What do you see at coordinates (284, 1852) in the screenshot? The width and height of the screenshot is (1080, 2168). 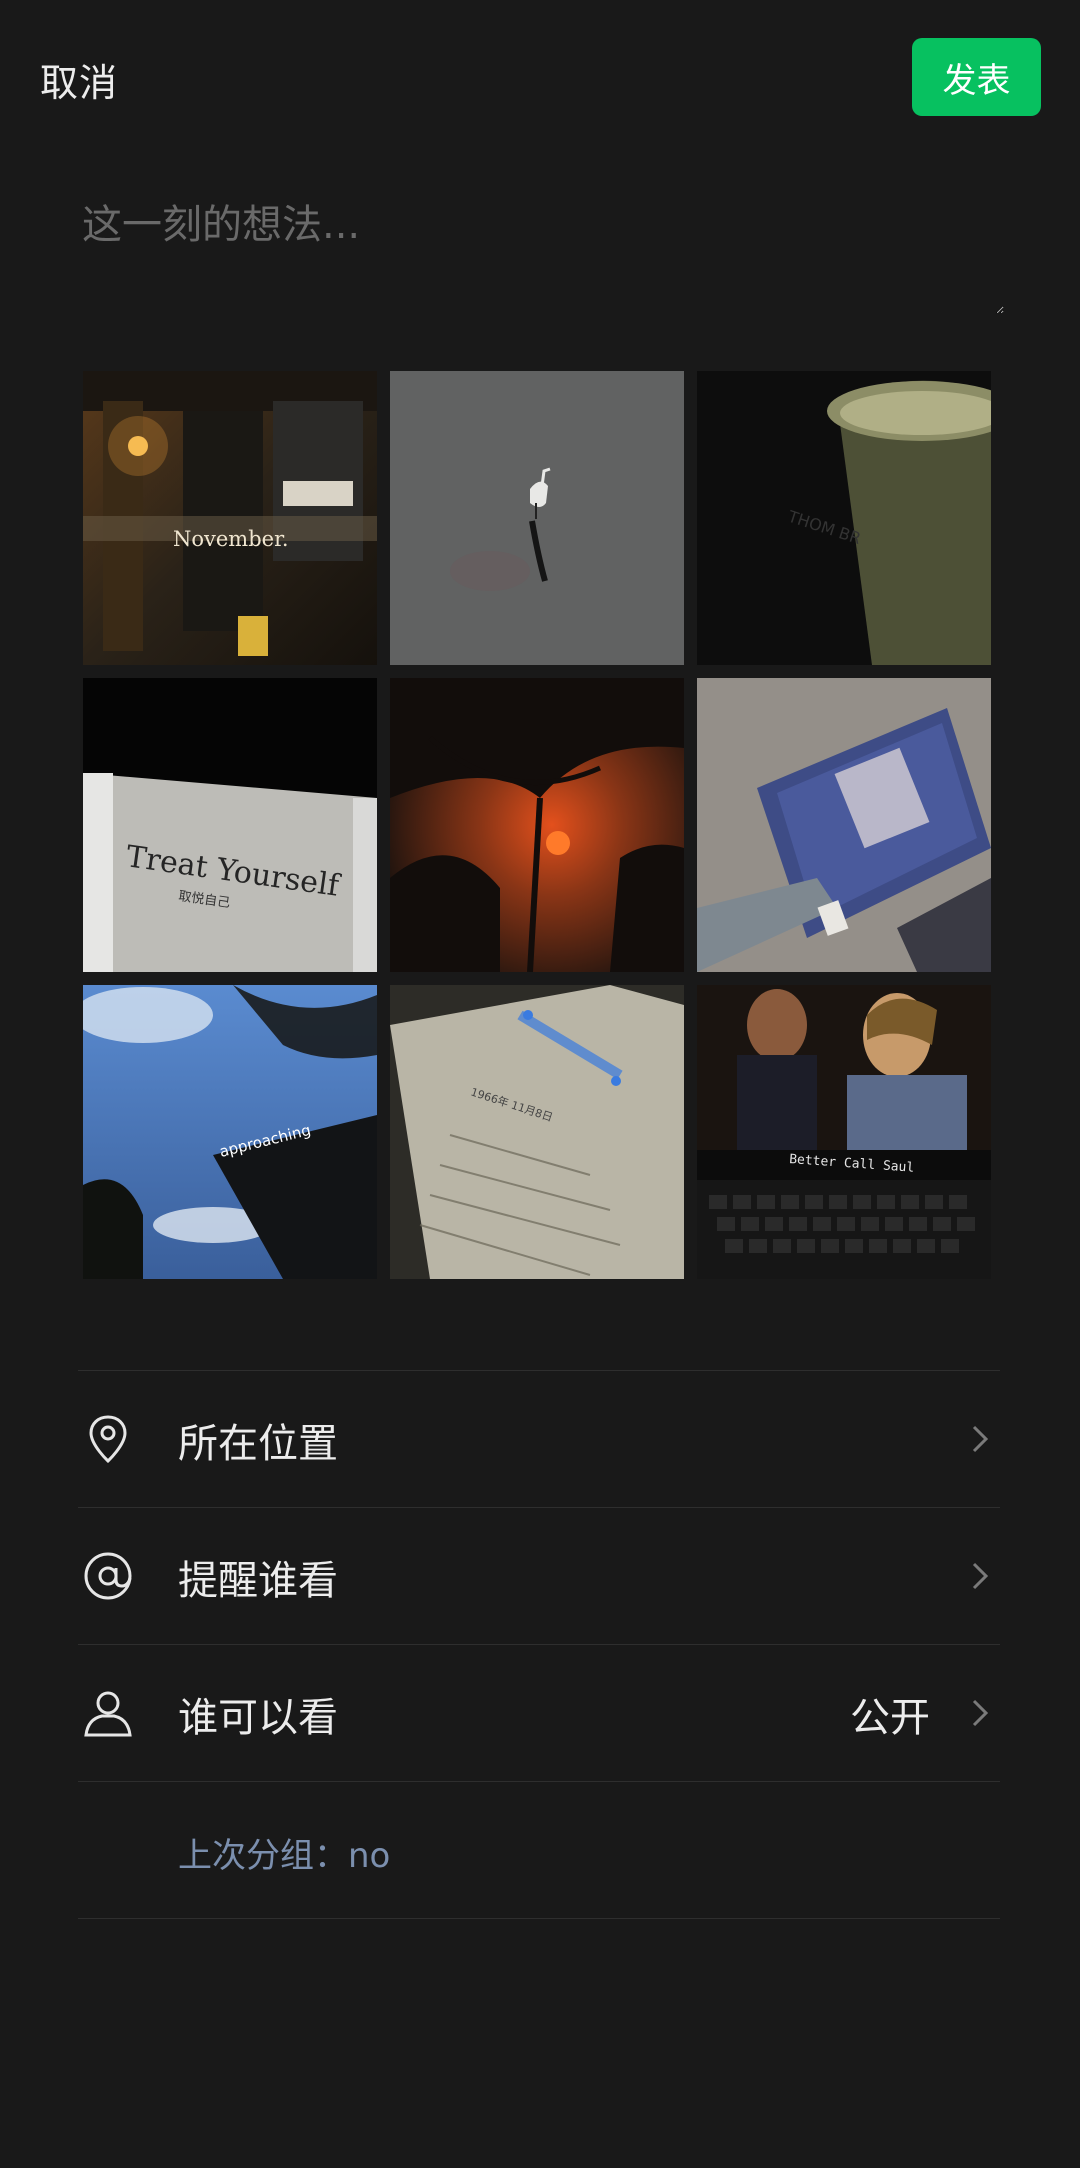 I see `last-group-text: 上次分组：no` at bounding box center [284, 1852].